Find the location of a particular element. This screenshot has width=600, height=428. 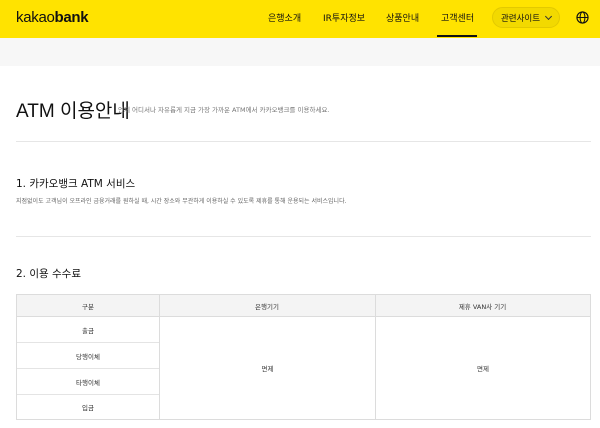

header-spacer-band is located at coordinates (300, 52).